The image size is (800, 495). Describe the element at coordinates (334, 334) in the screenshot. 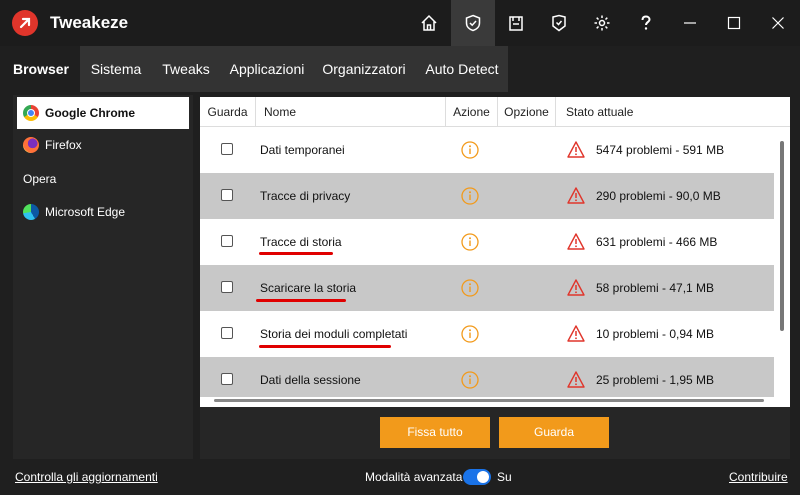

I see `row-name: Storia dei moduli completati` at that location.